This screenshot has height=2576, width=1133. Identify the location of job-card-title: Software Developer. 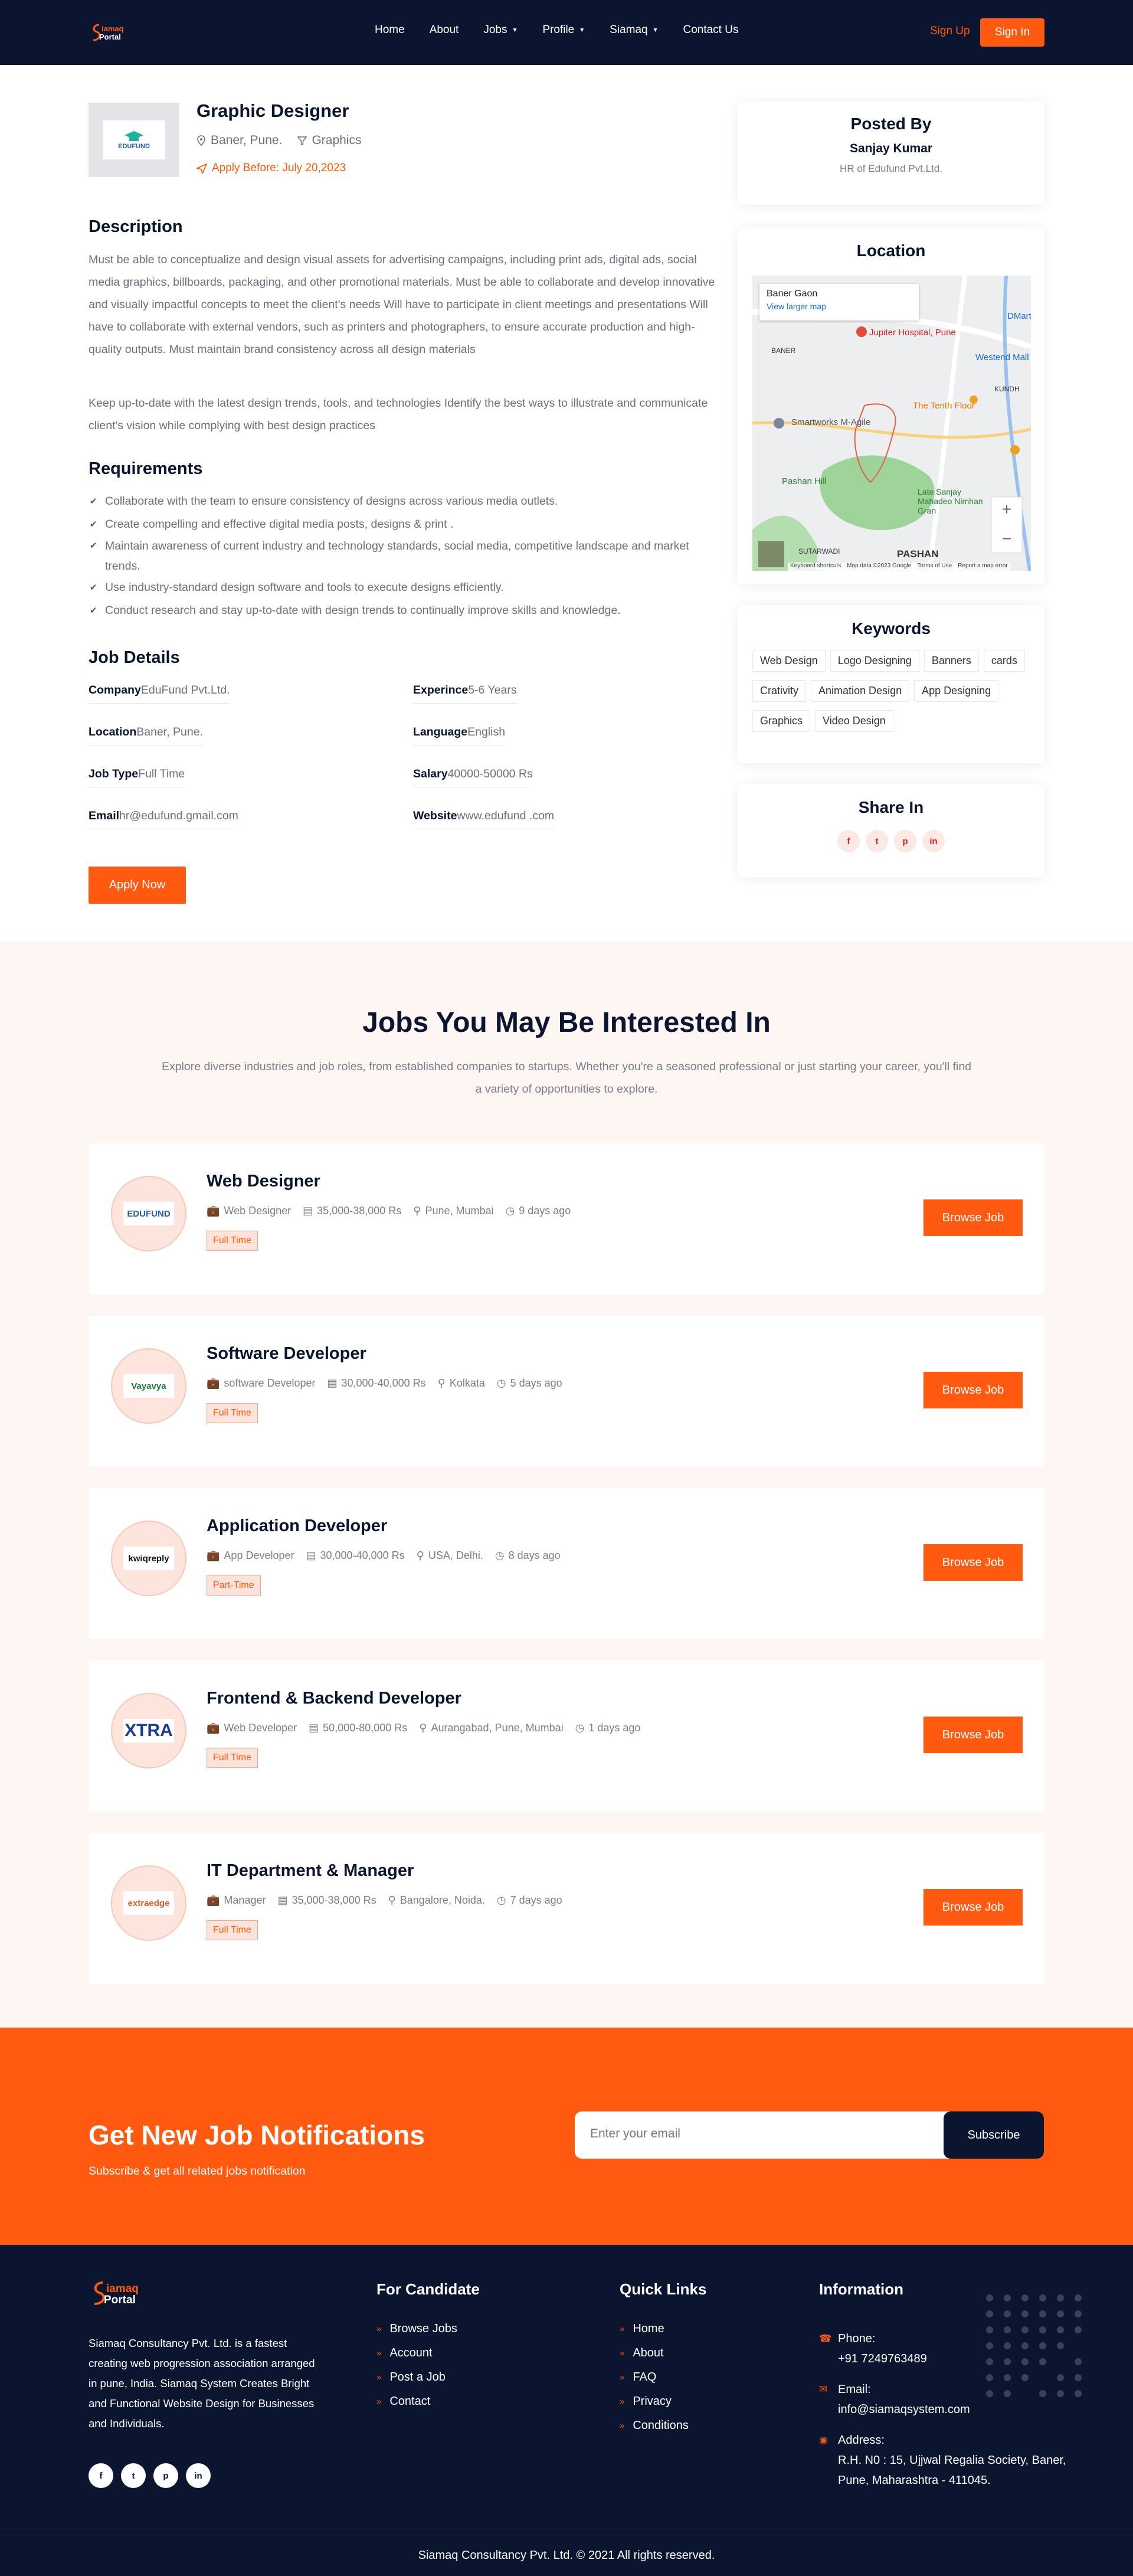
(286, 1354).